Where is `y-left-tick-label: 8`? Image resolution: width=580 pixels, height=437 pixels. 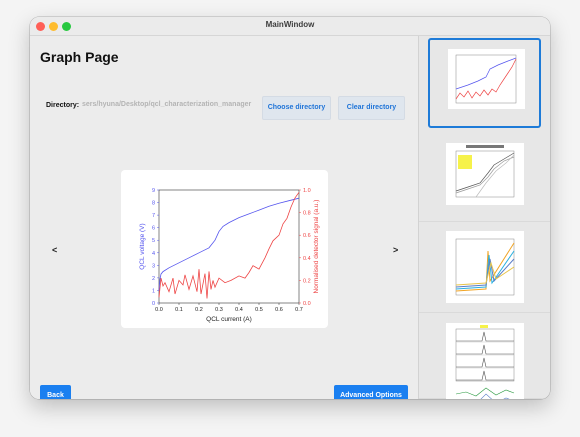 y-left-tick-label: 8 is located at coordinates (153, 204).